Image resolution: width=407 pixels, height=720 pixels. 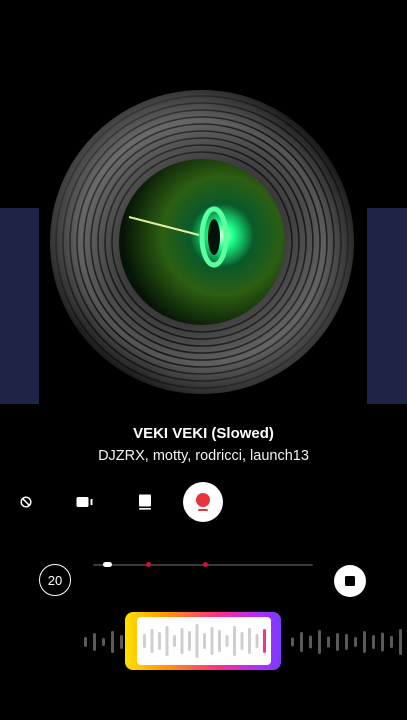 I want to click on no-effect-icon, so click(x=26, y=502).